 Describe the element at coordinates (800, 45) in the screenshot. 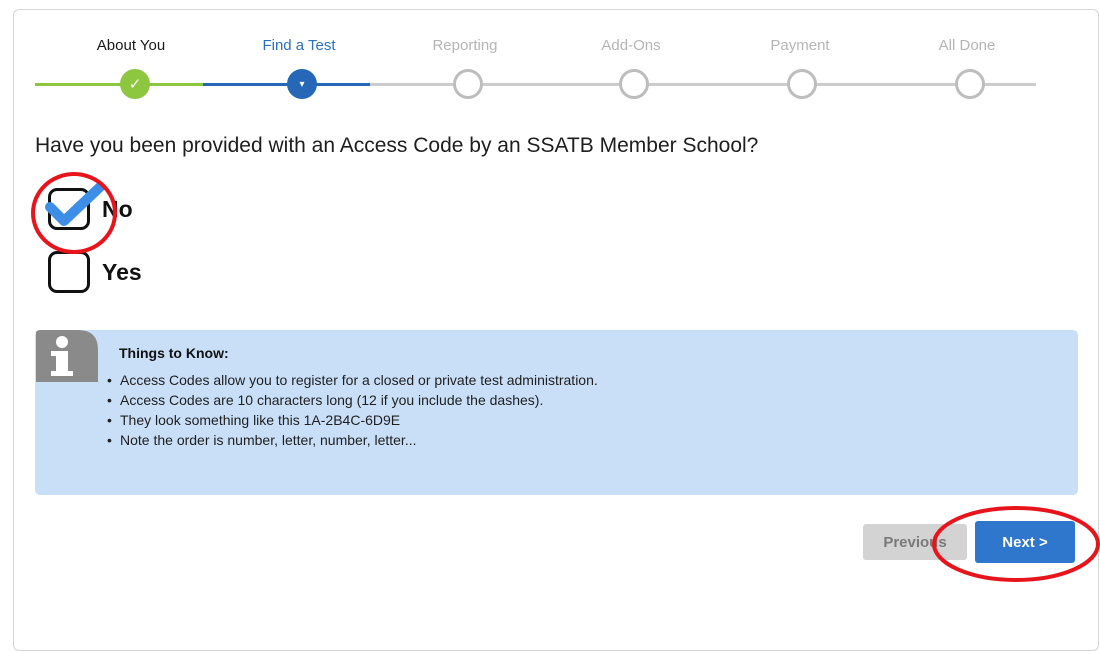

I see `step-label-payment: Payment` at that location.